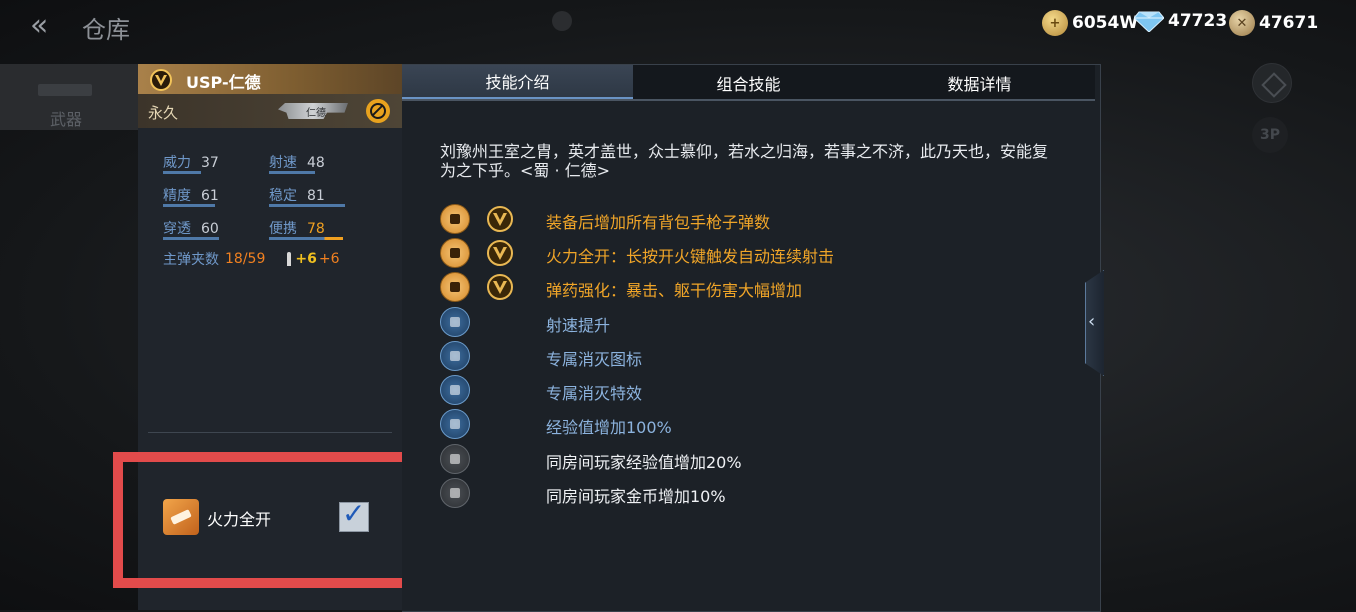 This screenshot has height=612, width=1356. What do you see at coordinates (378, 111) in the screenshot?
I see `forbid-icon` at bounding box center [378, 111].